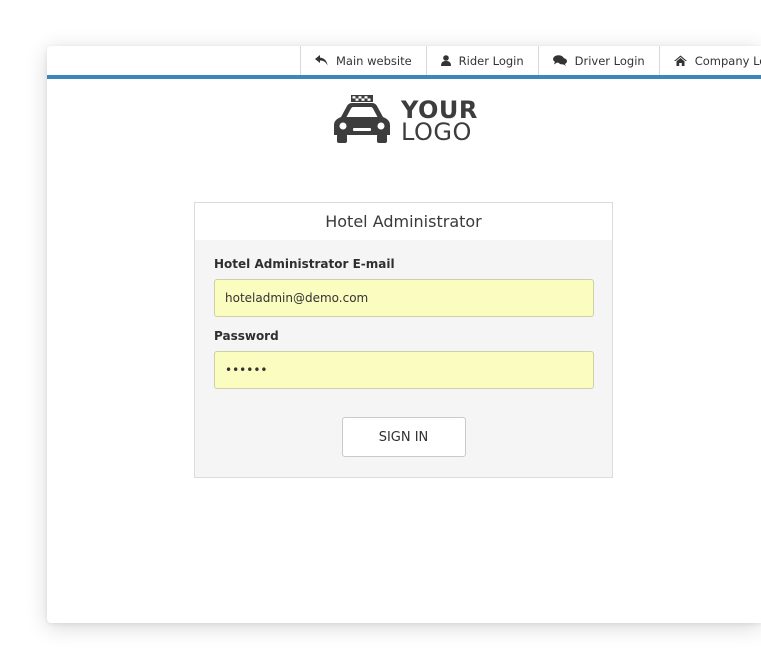 The height and width of the screenshot is (664, 761). Describe the element at coordinates (680, 60) in the screenshot. I see `home-icon` at that location.